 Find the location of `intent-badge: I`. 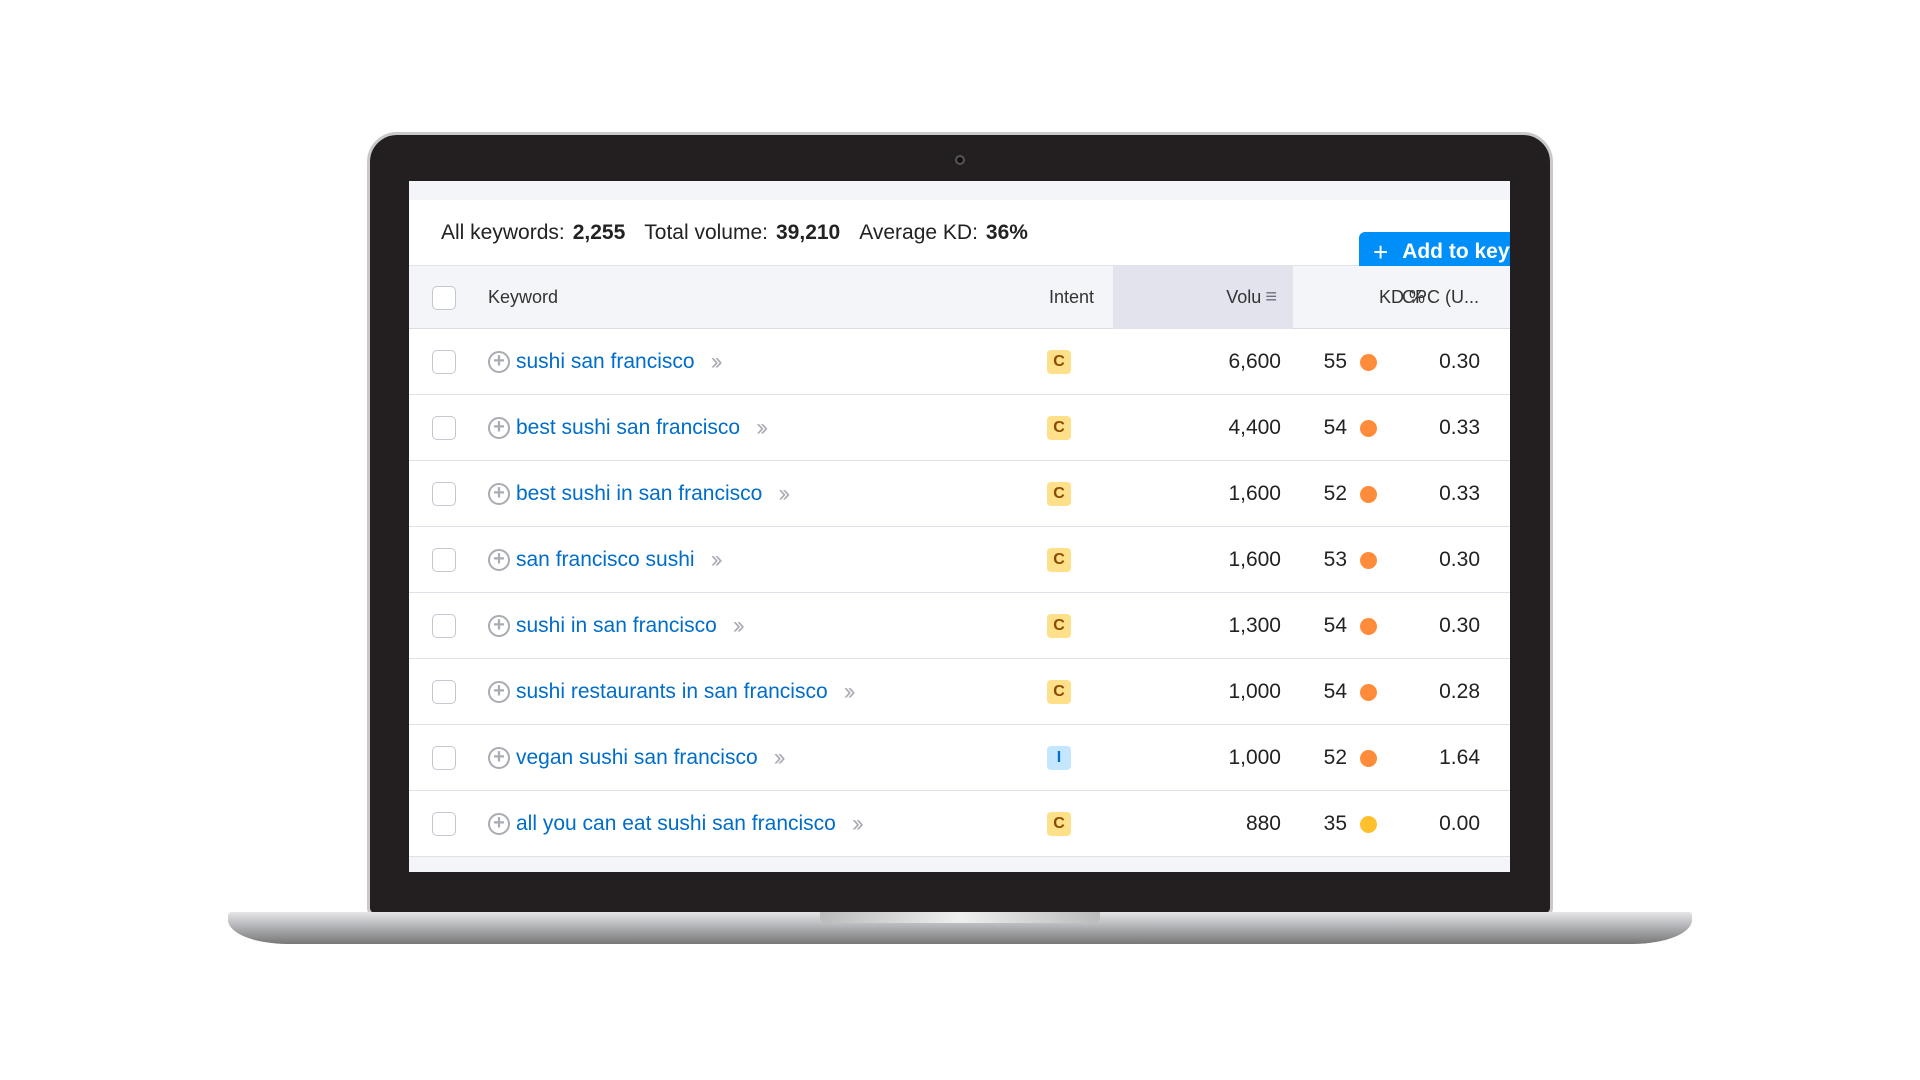

intent-badge: I is located at coordinates (1059, 758).